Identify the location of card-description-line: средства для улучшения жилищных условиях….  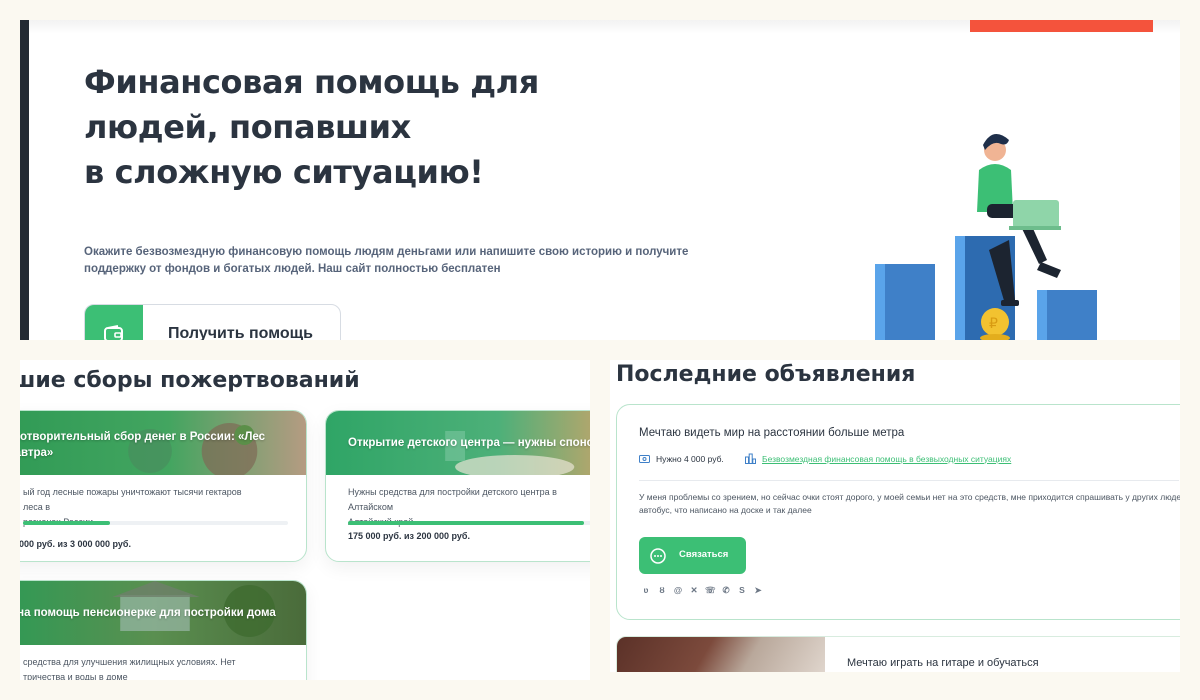
(129, 662).